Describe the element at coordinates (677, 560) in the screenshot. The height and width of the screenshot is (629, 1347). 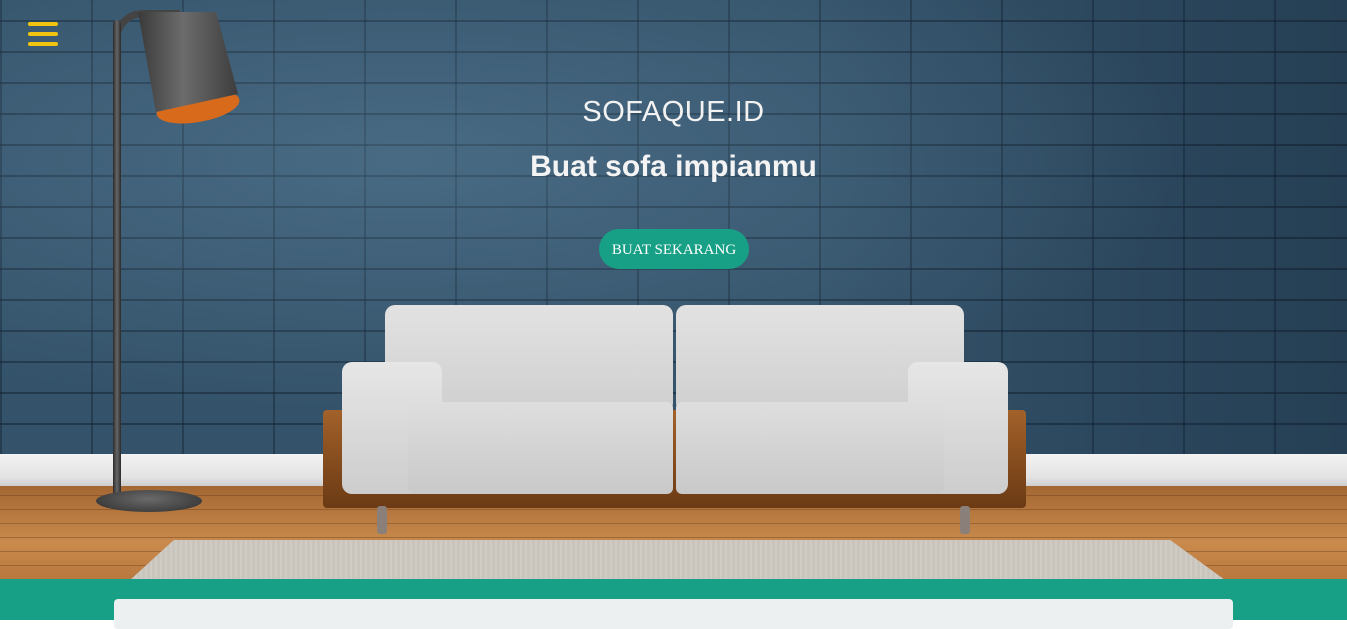
I see `rug` at that location.